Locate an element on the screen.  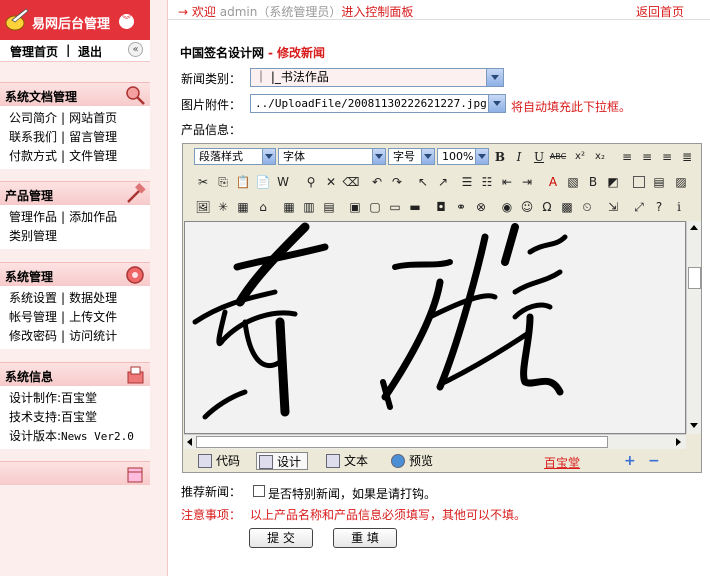
paste-icon: 📋 is located at coordinates (243, 182).